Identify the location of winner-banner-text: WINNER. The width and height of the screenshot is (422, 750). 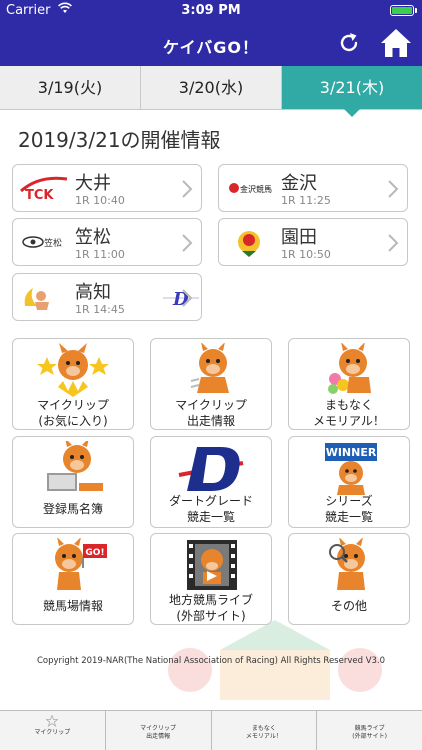
(351, 452).